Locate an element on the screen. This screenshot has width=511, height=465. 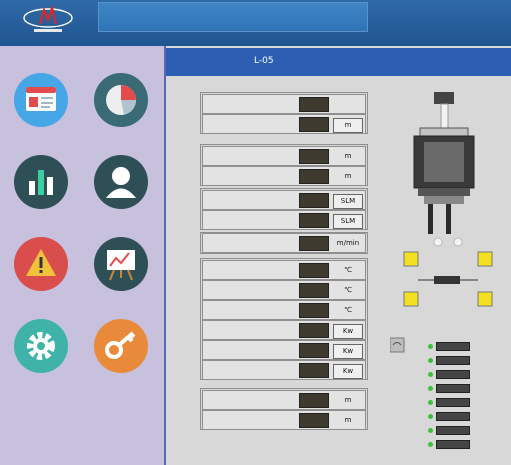
furnace-body is located at coordinates (444, 163).